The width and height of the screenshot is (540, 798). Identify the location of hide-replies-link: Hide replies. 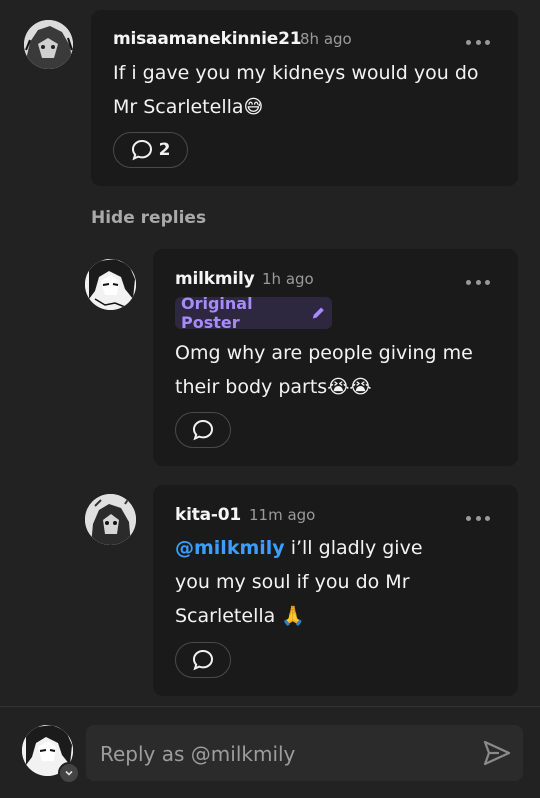
(148, 218).